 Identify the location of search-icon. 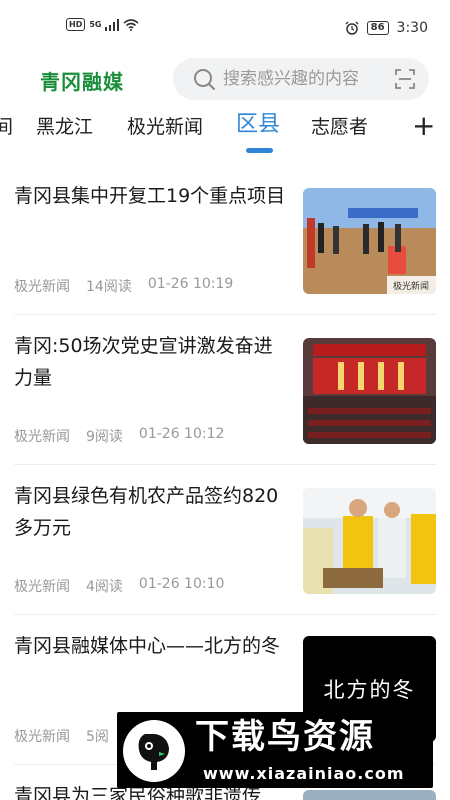
(204, 79).